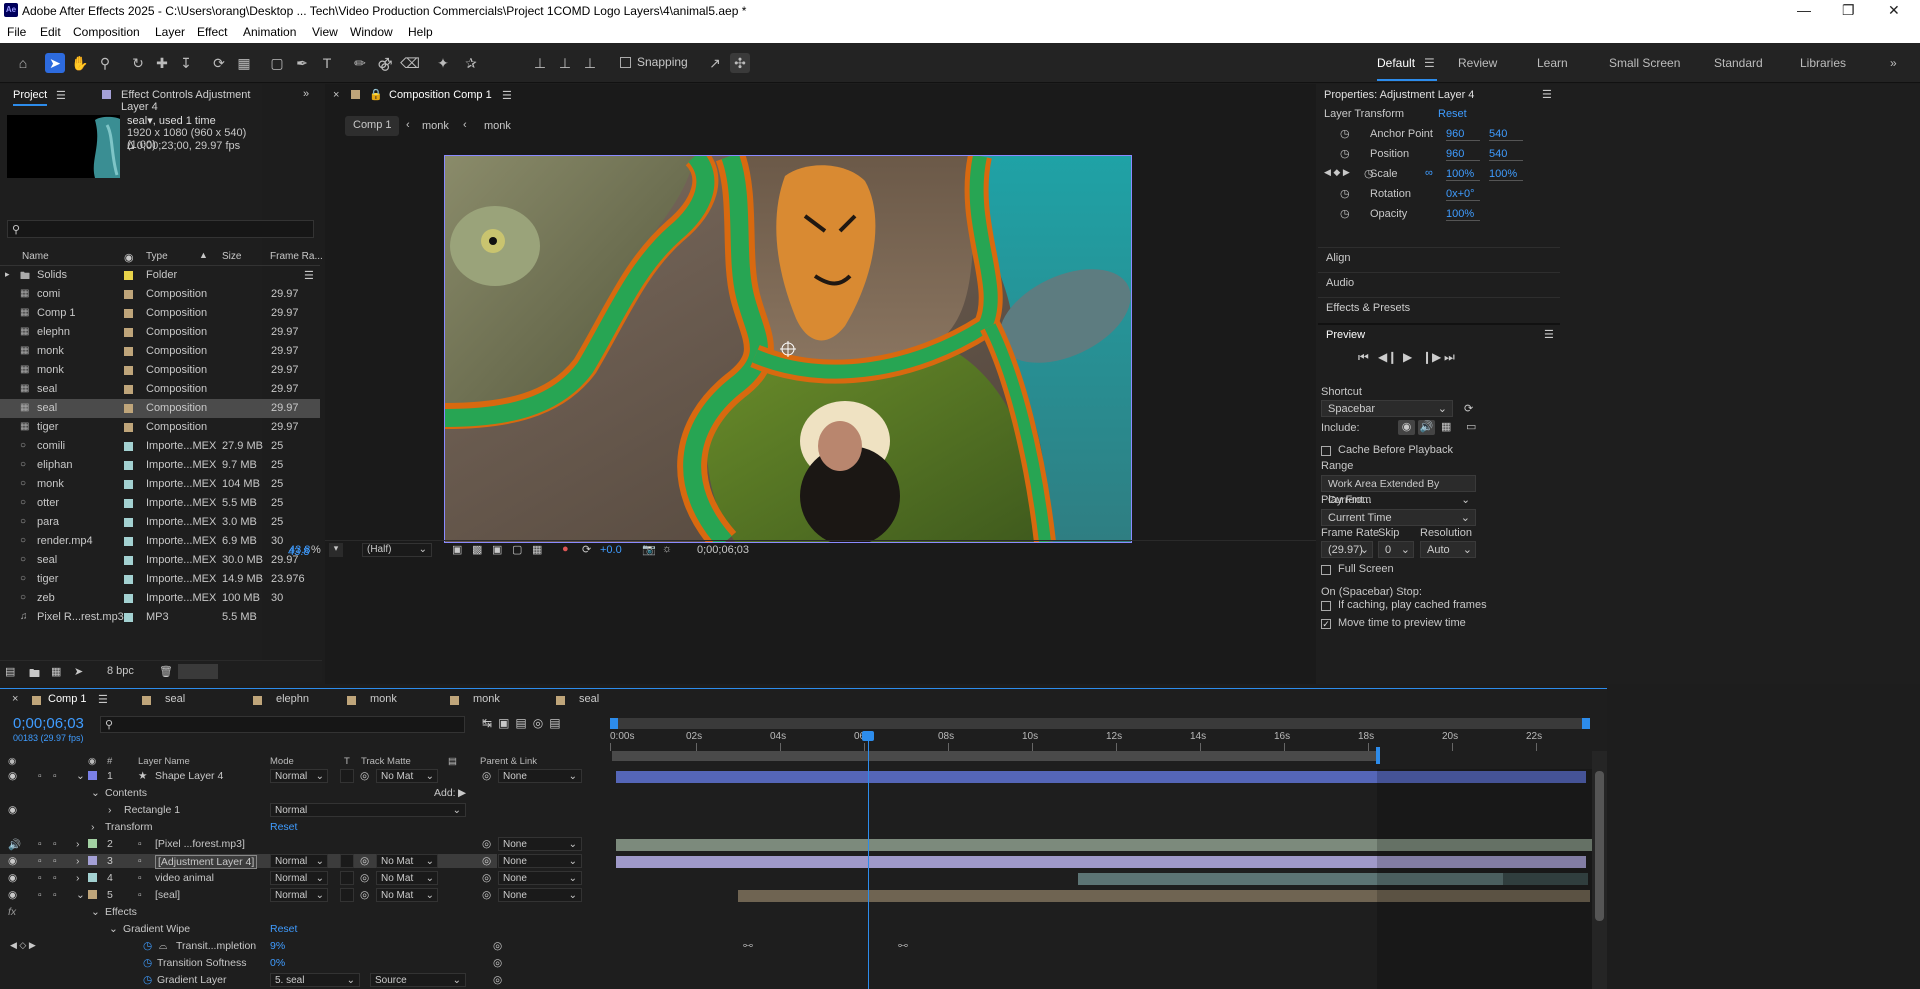 The height and width of the screenshot is (989, 1920). What do you see at coordinates (306, 94) in the screenshot?
I see `panel-overflow-icon: »` at bounding box center [306, 94].